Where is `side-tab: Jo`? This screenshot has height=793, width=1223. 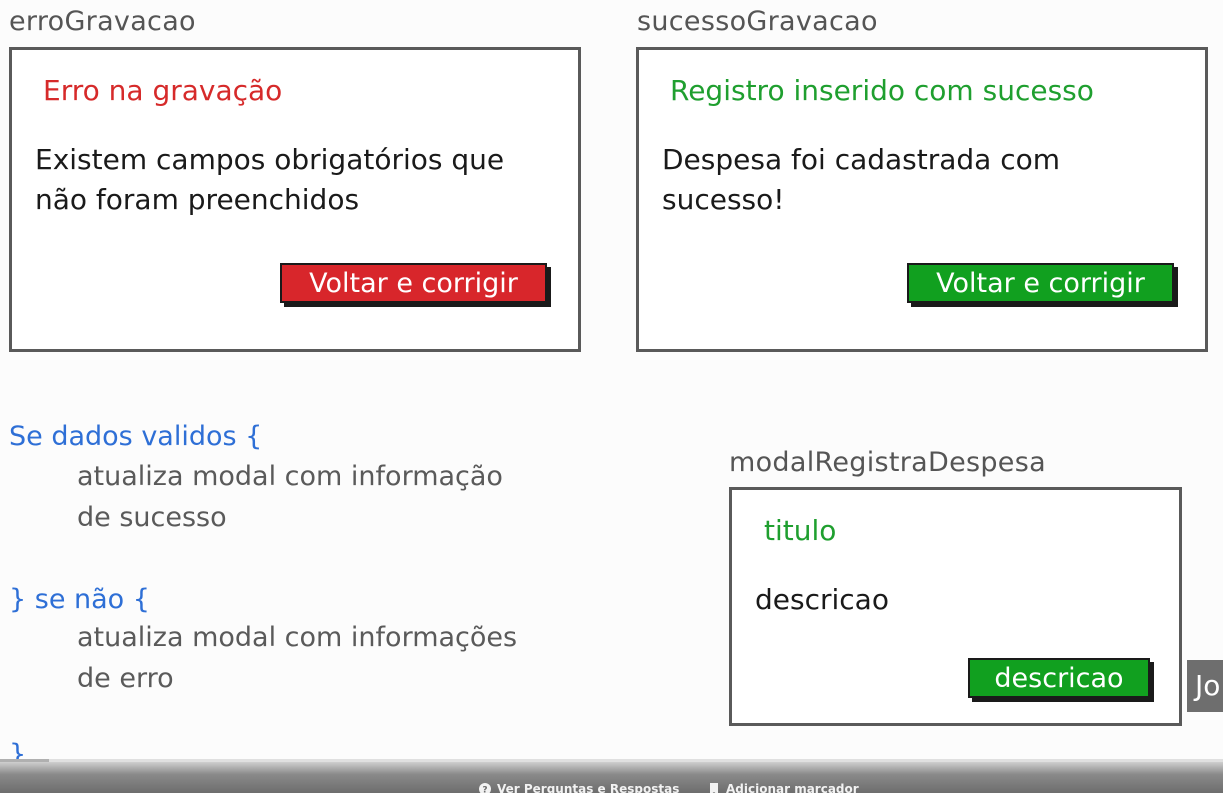 side-tab: Jo is located at coordinates (1205, 686).